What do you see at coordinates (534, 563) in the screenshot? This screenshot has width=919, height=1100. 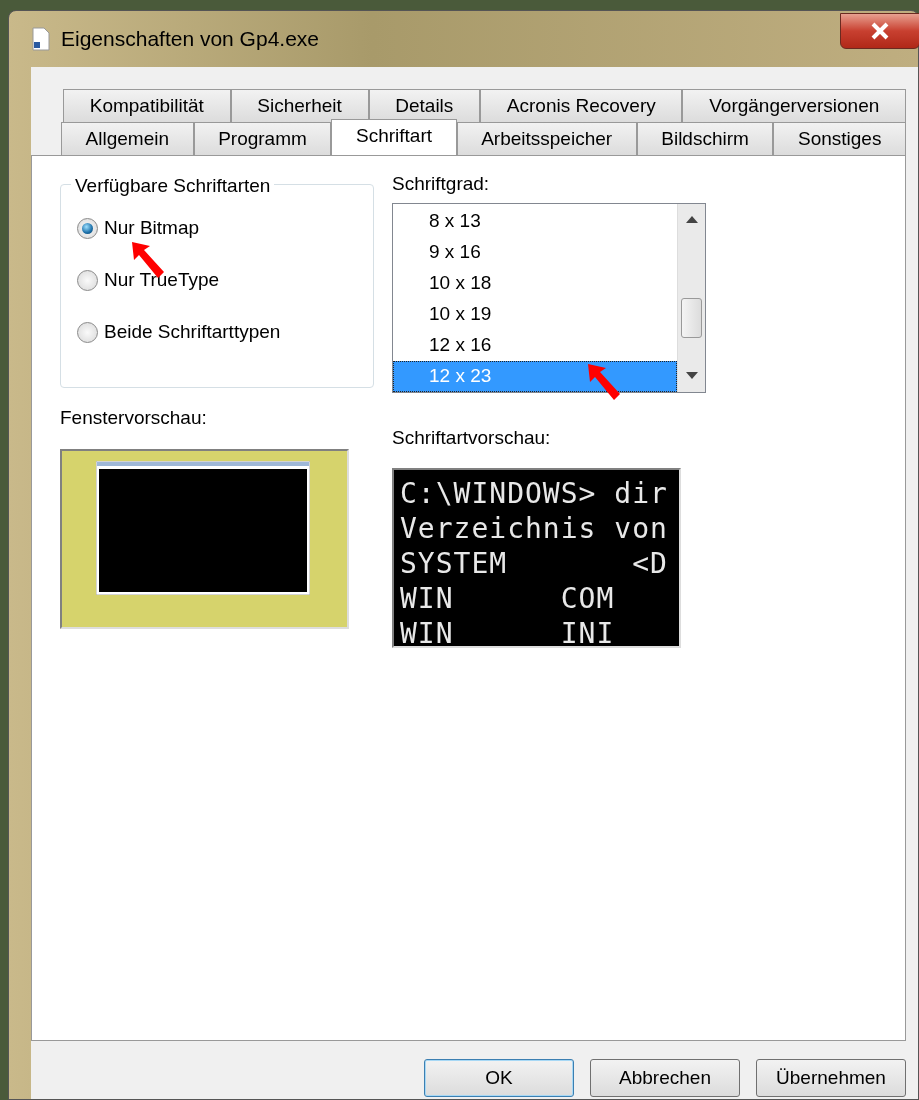 I see `console-line: SYSTEM <D` at bounding box center [534, 563].